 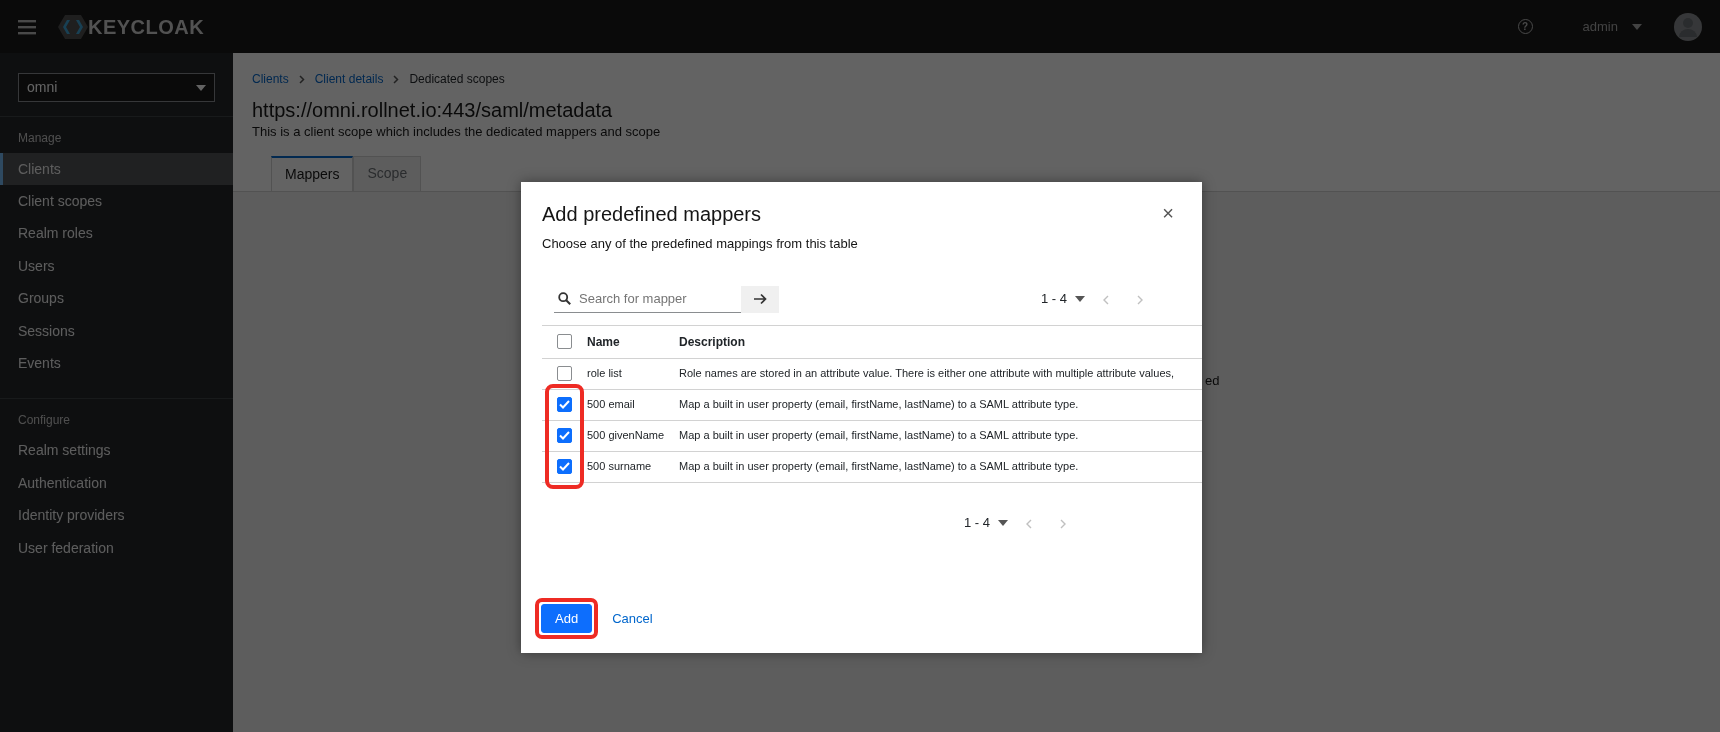 I want to click on breadcrumb-link: Client details, so click(x=349, y=79).